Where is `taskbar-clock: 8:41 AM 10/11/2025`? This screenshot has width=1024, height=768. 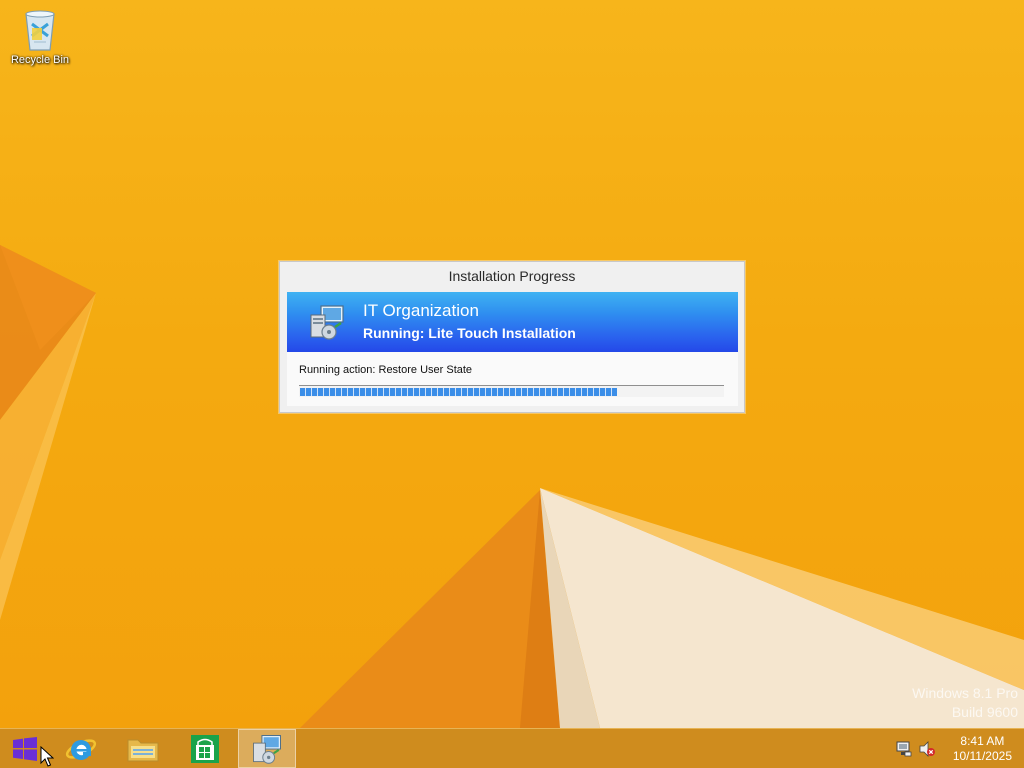
taskbar-clock: 8:41 AM 10/11/2025 is located at coordinates (982, 749).